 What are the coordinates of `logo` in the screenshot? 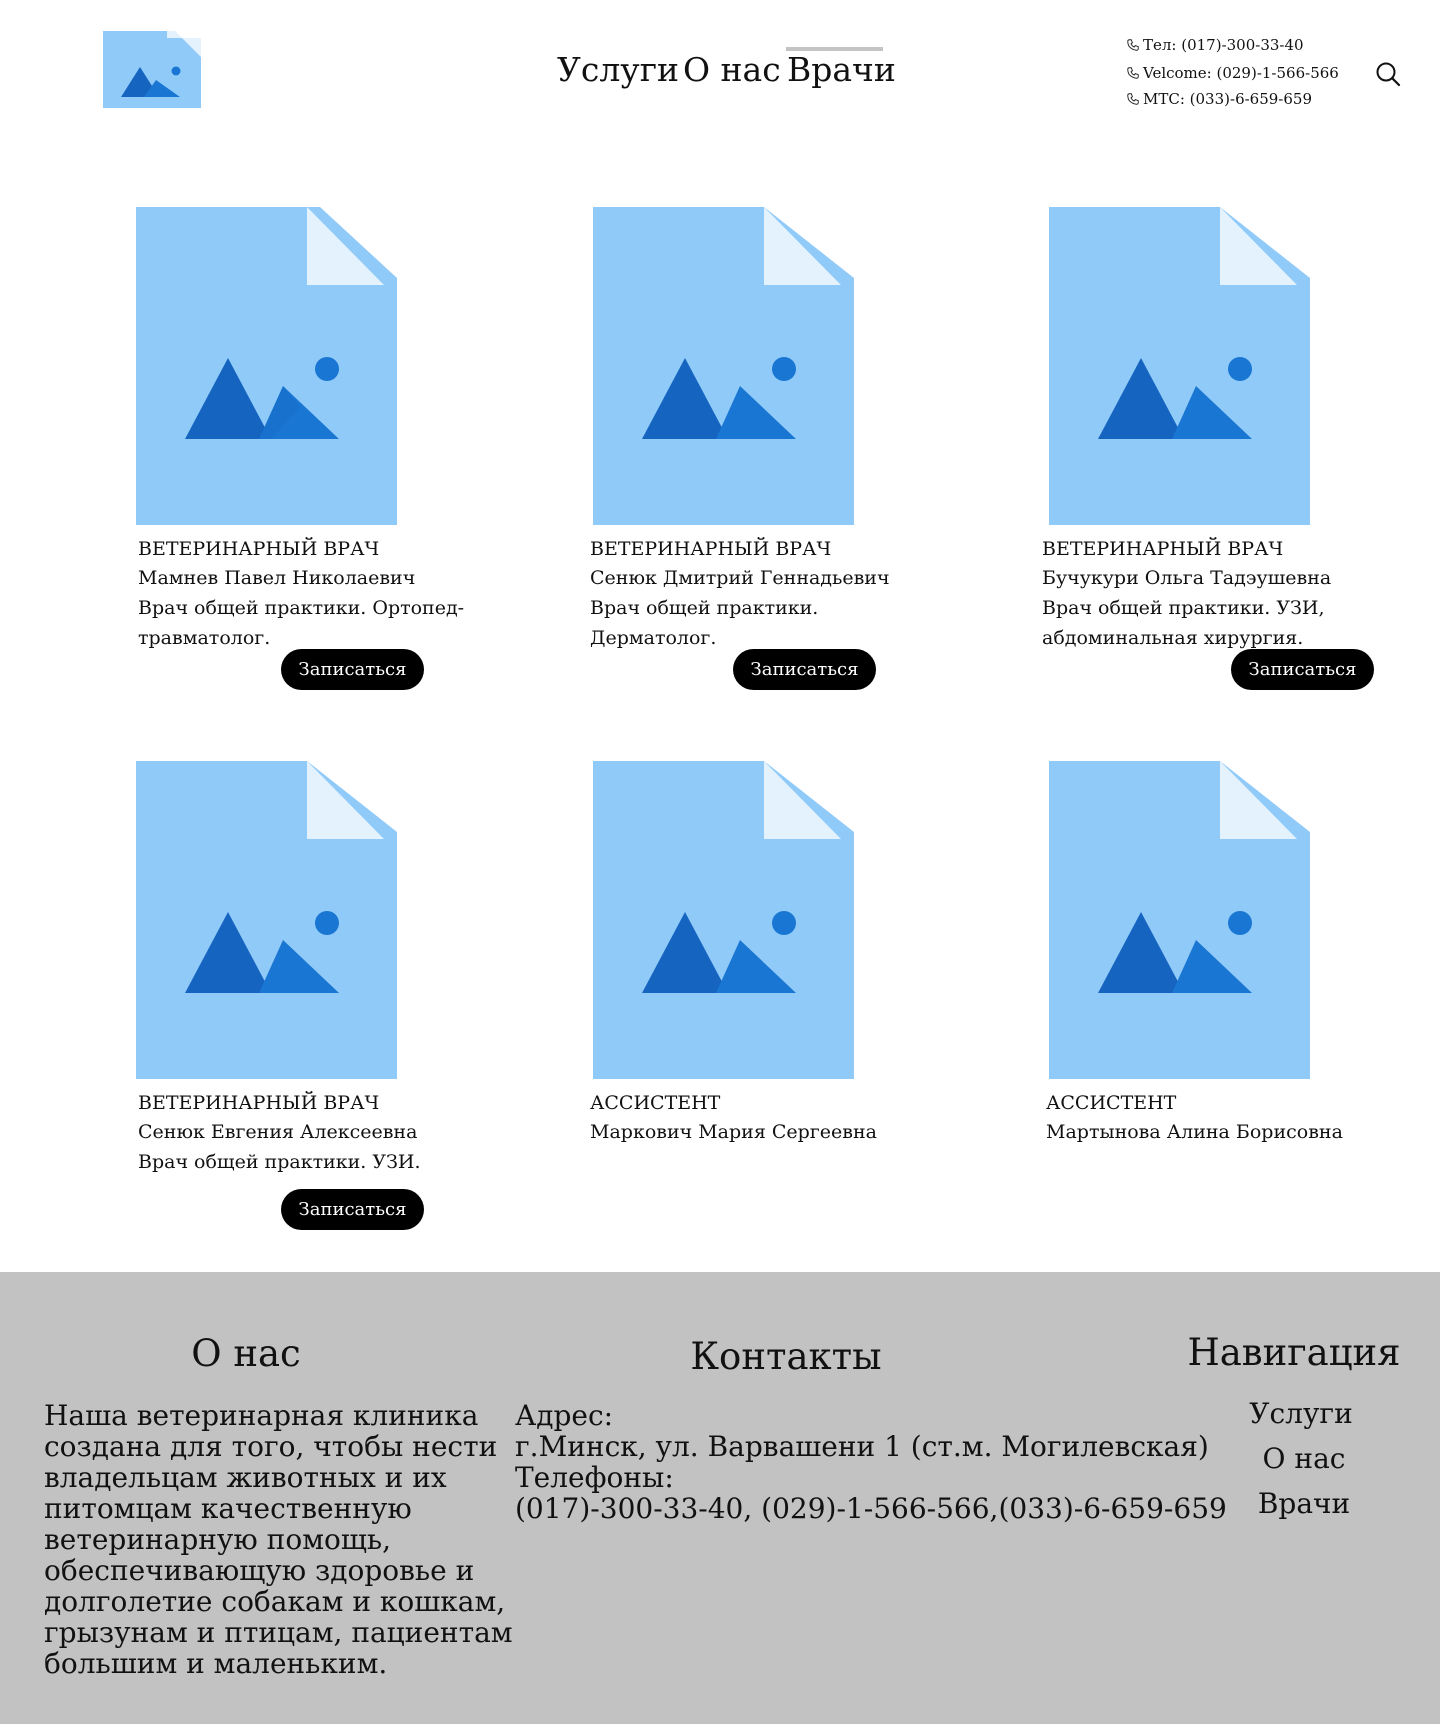 It's located at (152, 69).